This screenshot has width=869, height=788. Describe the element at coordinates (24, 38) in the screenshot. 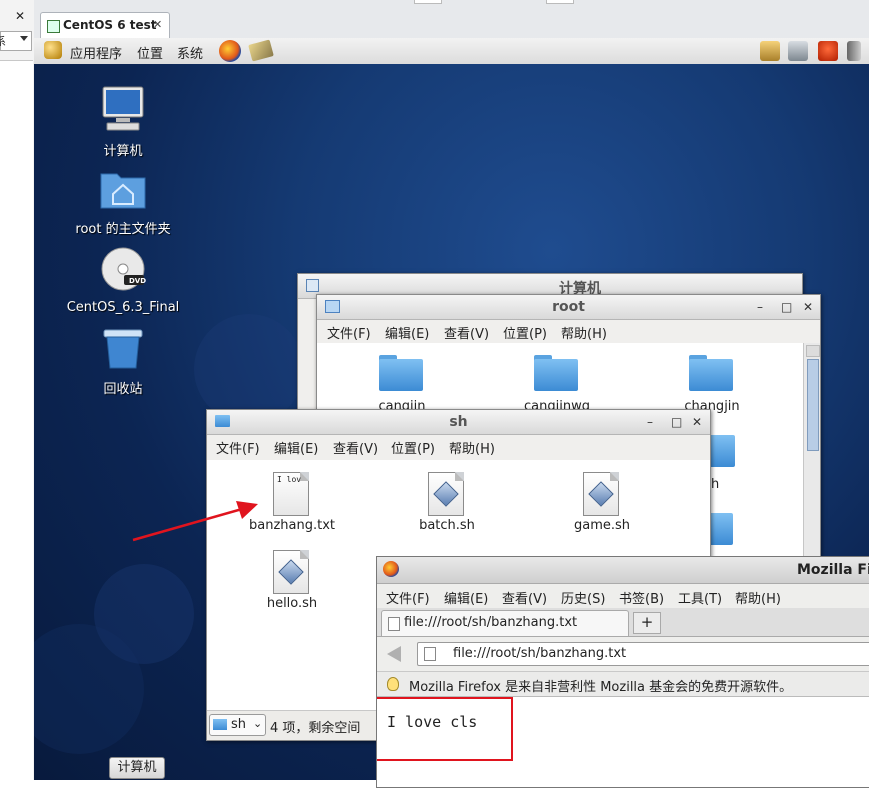

I see `chevron-down-icon` at that location.